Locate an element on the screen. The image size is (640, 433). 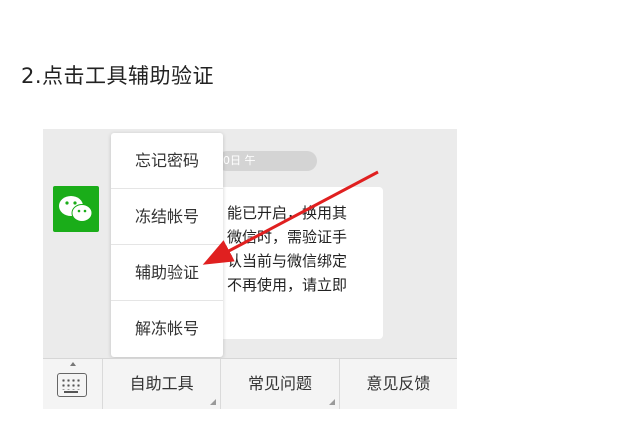
keyboard-toggle-button is located at coordinates (73, 384).